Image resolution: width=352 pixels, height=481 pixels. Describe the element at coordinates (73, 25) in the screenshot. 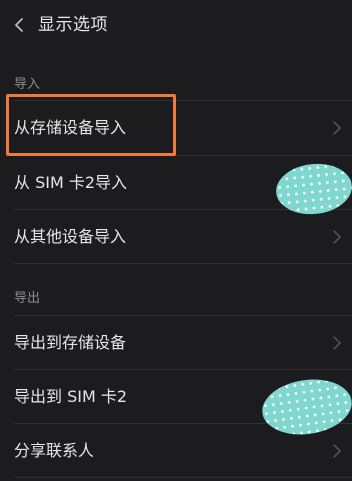

I see `page-title: 显示选项` at that location.